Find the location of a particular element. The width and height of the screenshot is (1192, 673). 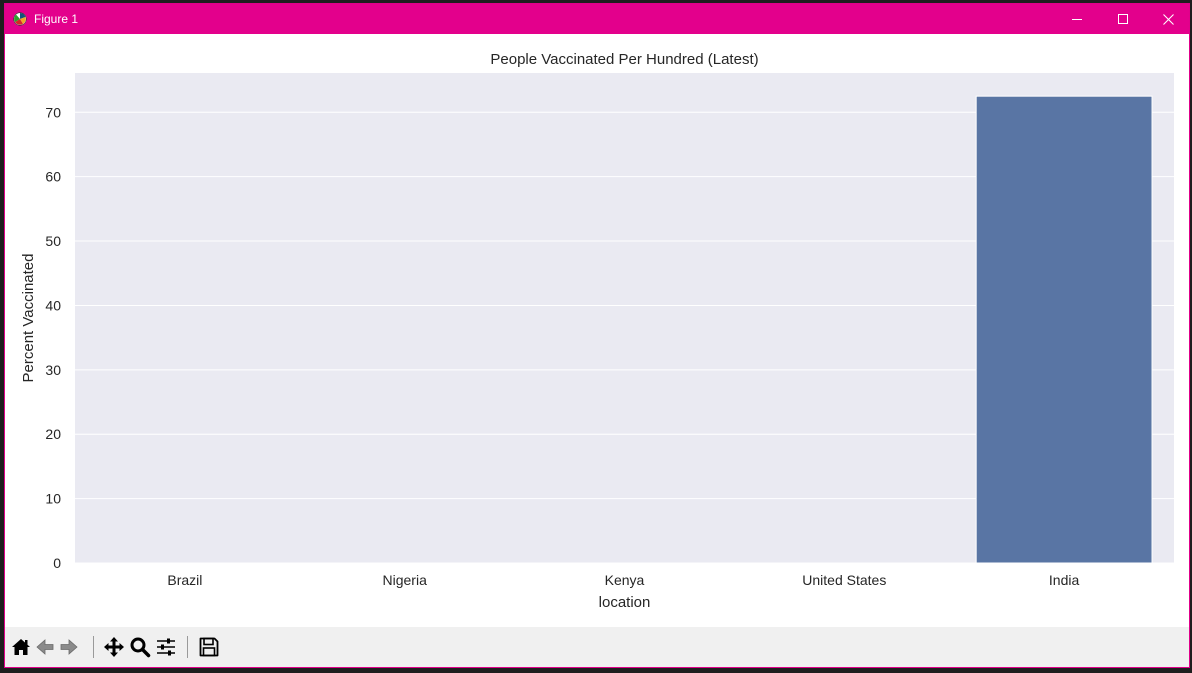

home-icon is located at coordinates (21, 647).